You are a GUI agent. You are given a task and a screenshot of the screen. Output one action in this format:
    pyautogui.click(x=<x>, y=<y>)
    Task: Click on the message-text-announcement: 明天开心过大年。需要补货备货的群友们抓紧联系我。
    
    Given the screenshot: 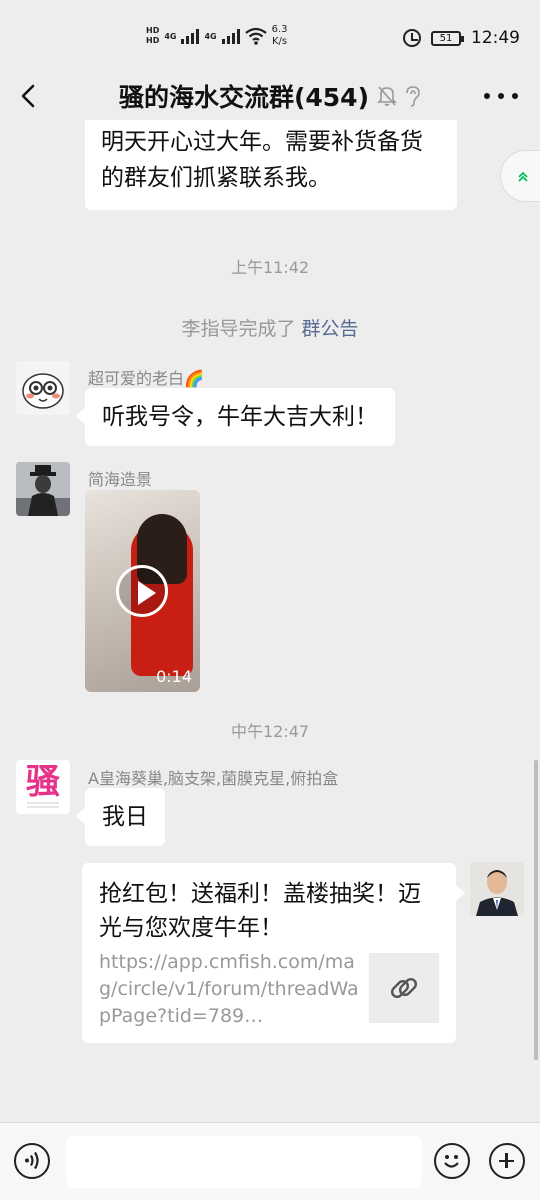 What is the action you would take?
    pyautogui.click(x=262, y=160)
    